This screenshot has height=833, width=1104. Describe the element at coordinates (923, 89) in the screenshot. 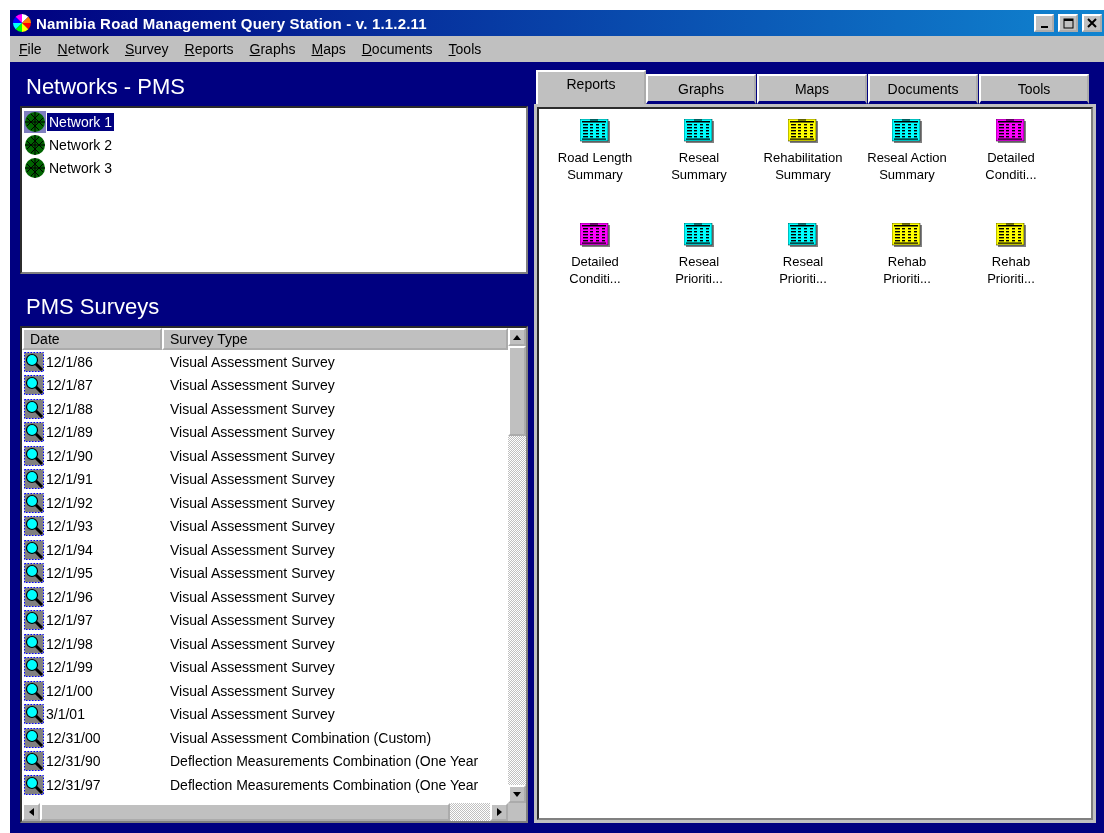

I see `tab: Documents` at that location.